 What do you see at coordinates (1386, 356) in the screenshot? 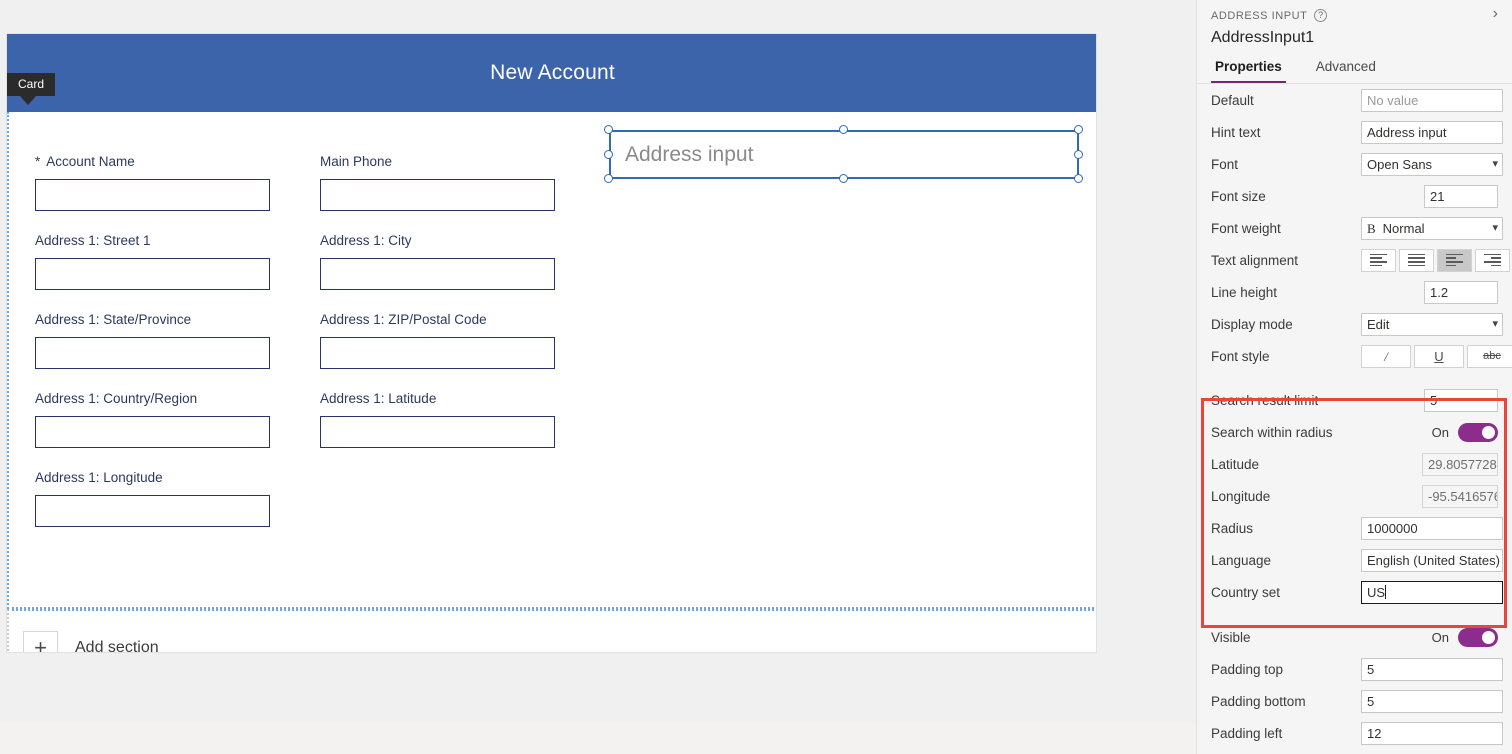
I see `italic-icon: /` at bounding box center [1386, 356].